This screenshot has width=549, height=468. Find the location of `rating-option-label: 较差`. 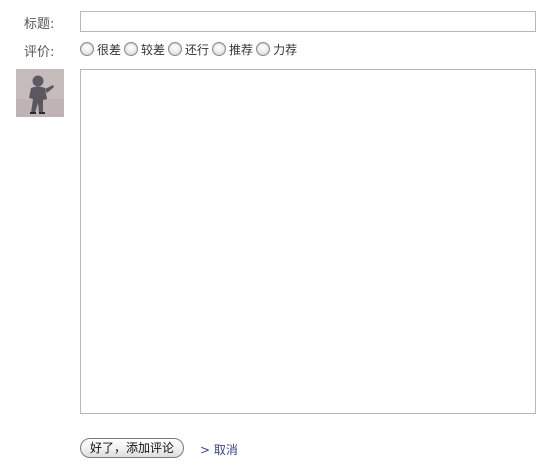

rating-option-label: 较差 is located at coordinates (153, 49).